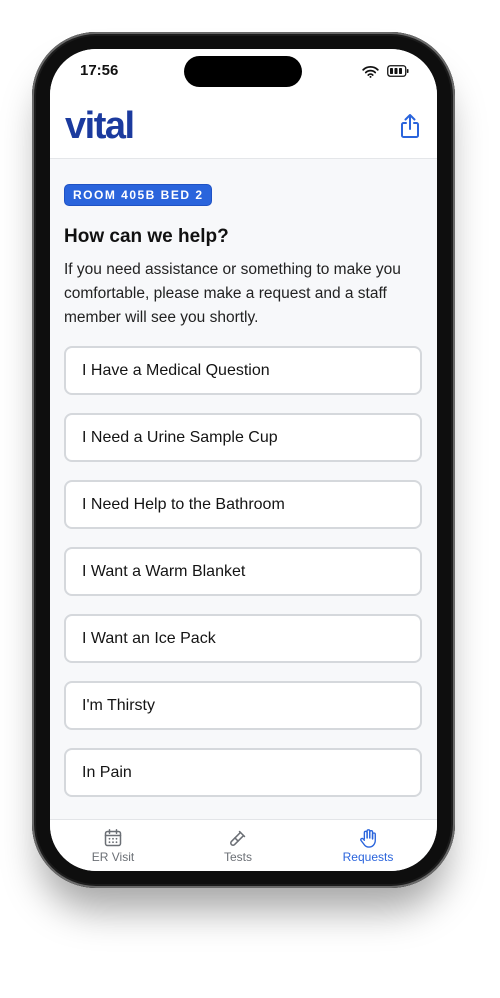 The height and width of the screenshot is (998, 500). I want to click on tab-tests: Tests, so click(238, 845).